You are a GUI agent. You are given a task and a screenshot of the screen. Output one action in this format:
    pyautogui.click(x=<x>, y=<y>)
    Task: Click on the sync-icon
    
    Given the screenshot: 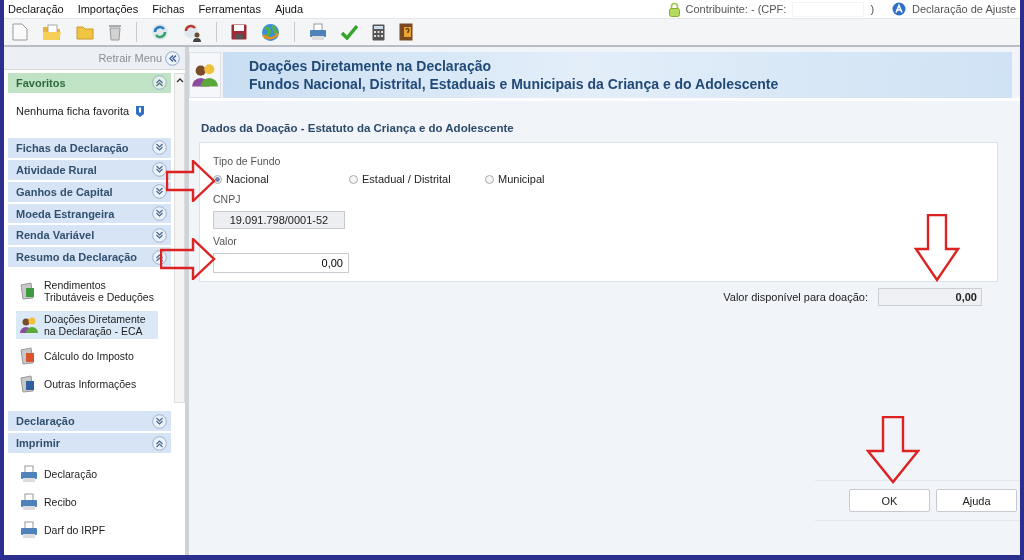 What is the action you would take?
    pyautogui.click(x=160, y=32)
    